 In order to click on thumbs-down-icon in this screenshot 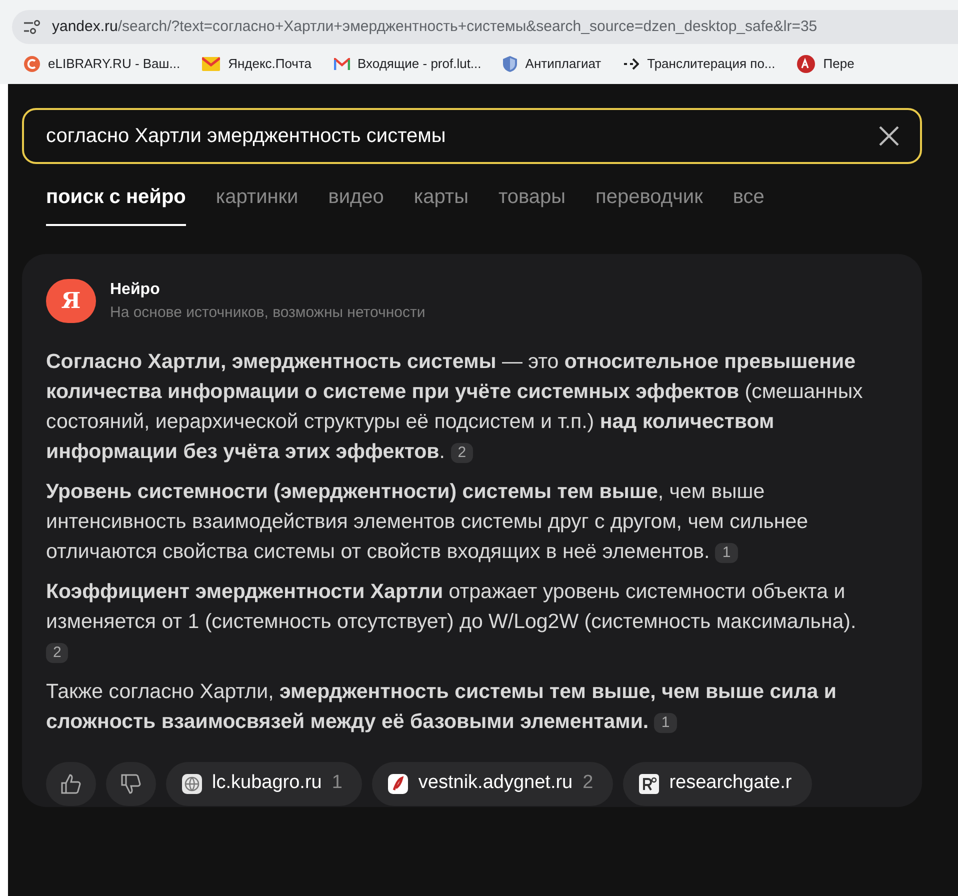, I will do `click(131, 784)`.